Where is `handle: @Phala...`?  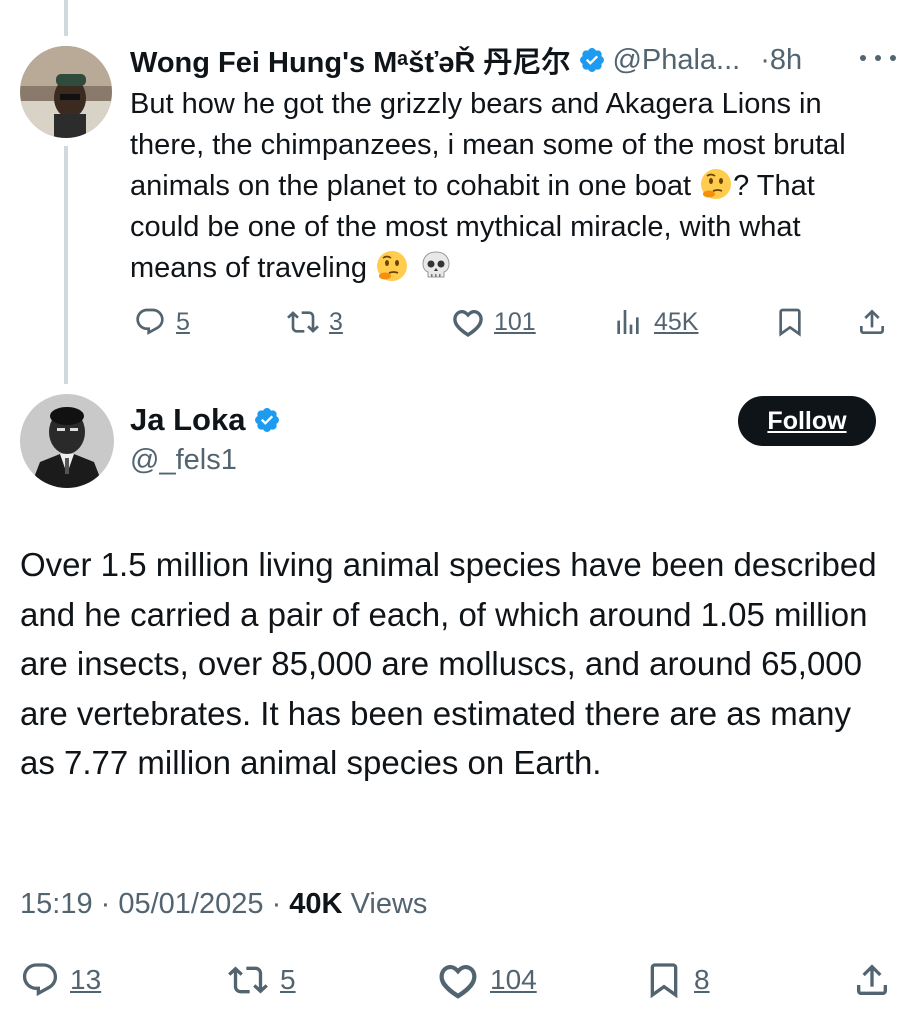
handle: @Phala... is located at coordinates (676, 60).